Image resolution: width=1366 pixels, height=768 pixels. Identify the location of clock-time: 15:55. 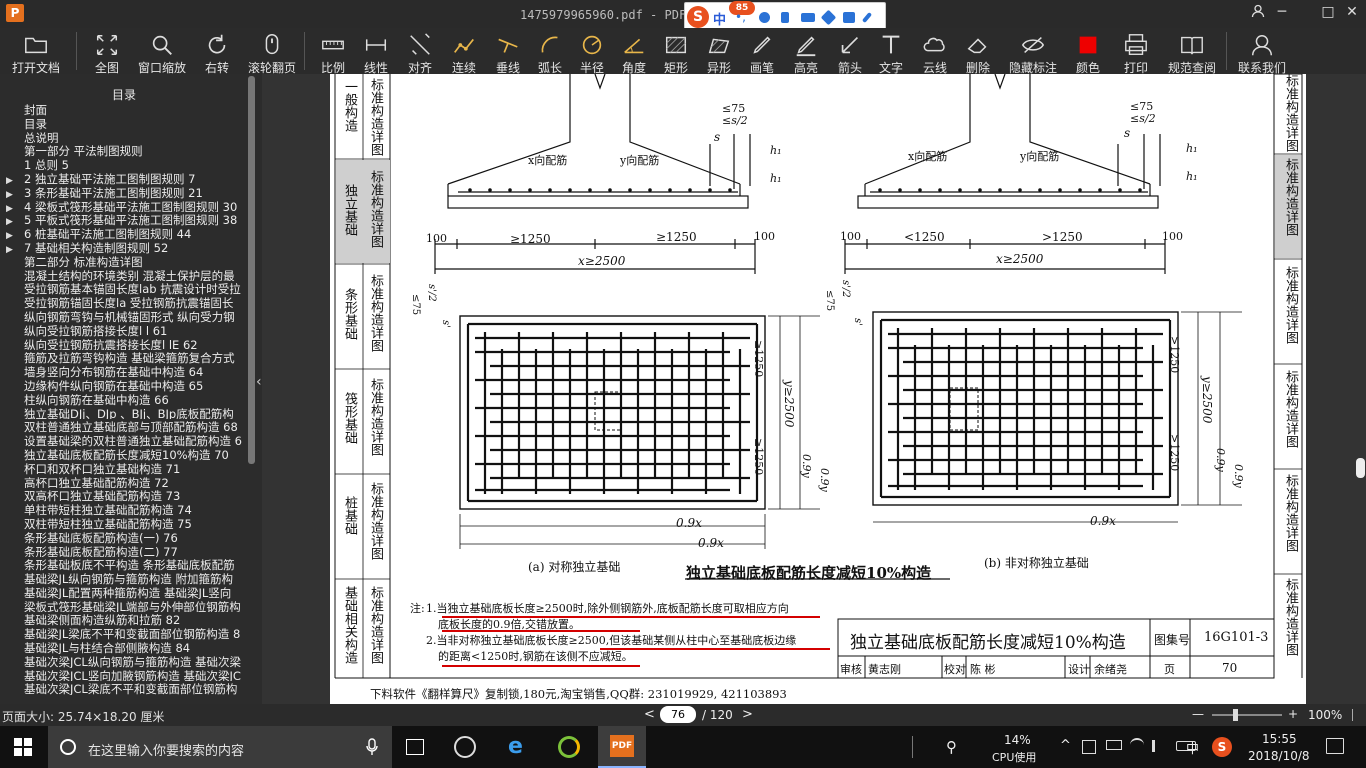
(1279, 739).